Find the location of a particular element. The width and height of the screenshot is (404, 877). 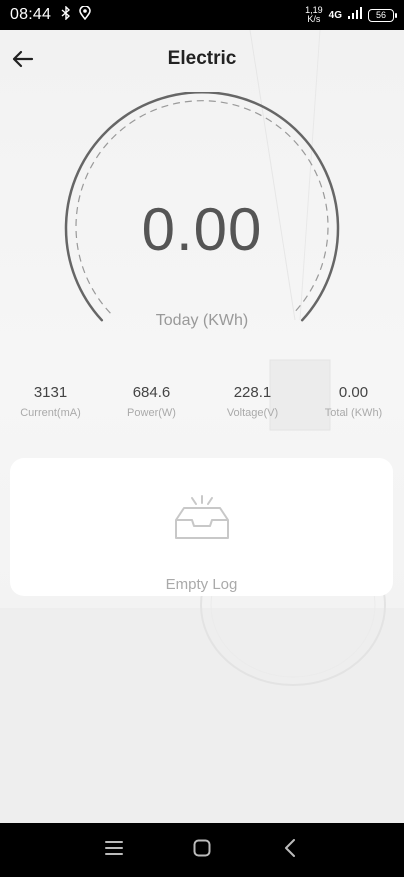

bluetooth-icon is located at coordinates (66, 14).